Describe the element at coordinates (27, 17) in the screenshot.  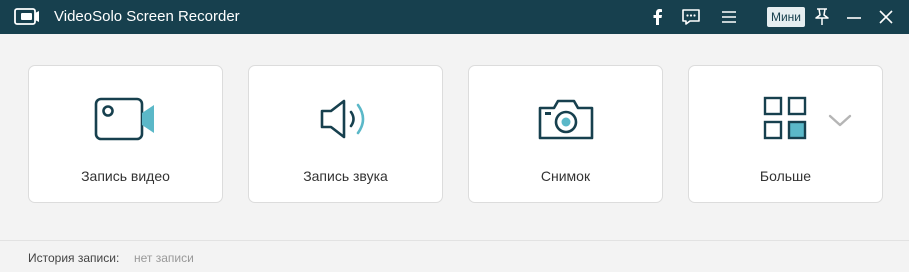
I see `app-logo-icon` at that location.